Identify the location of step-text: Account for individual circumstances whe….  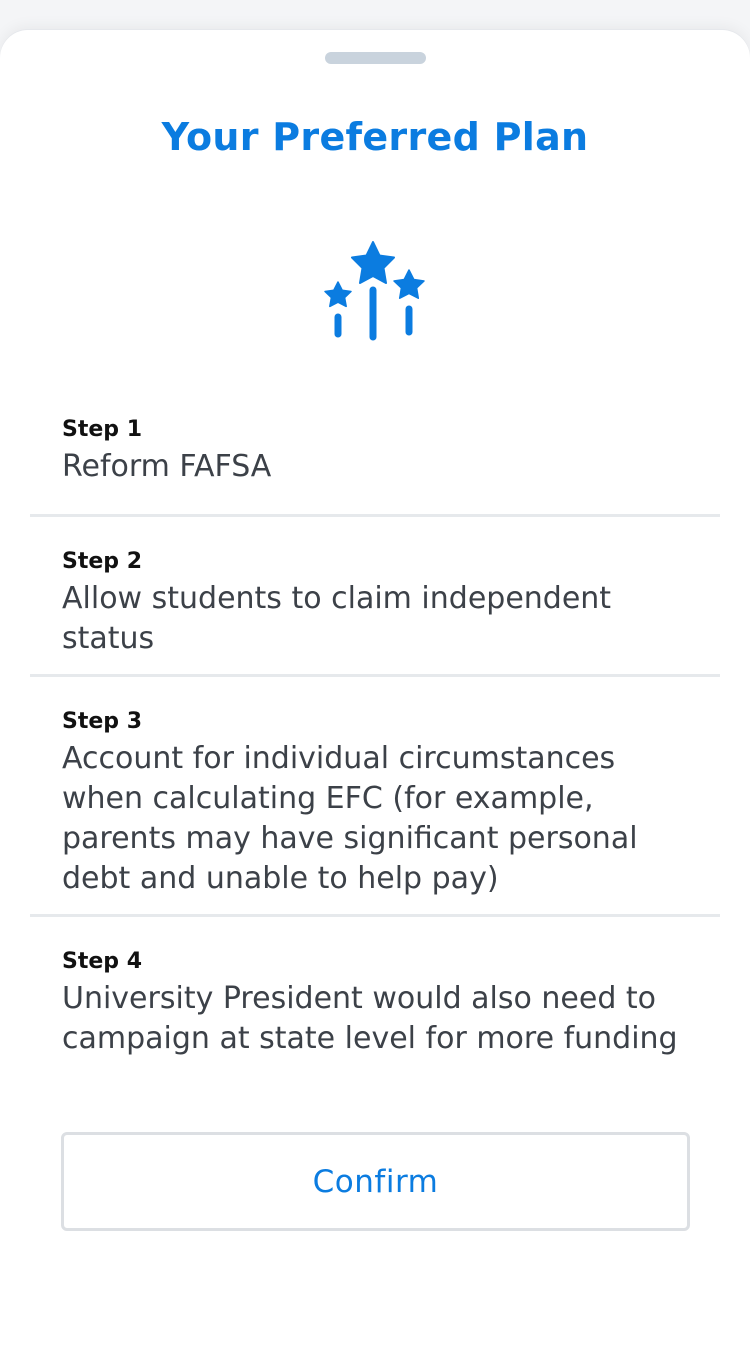
(350, 818).